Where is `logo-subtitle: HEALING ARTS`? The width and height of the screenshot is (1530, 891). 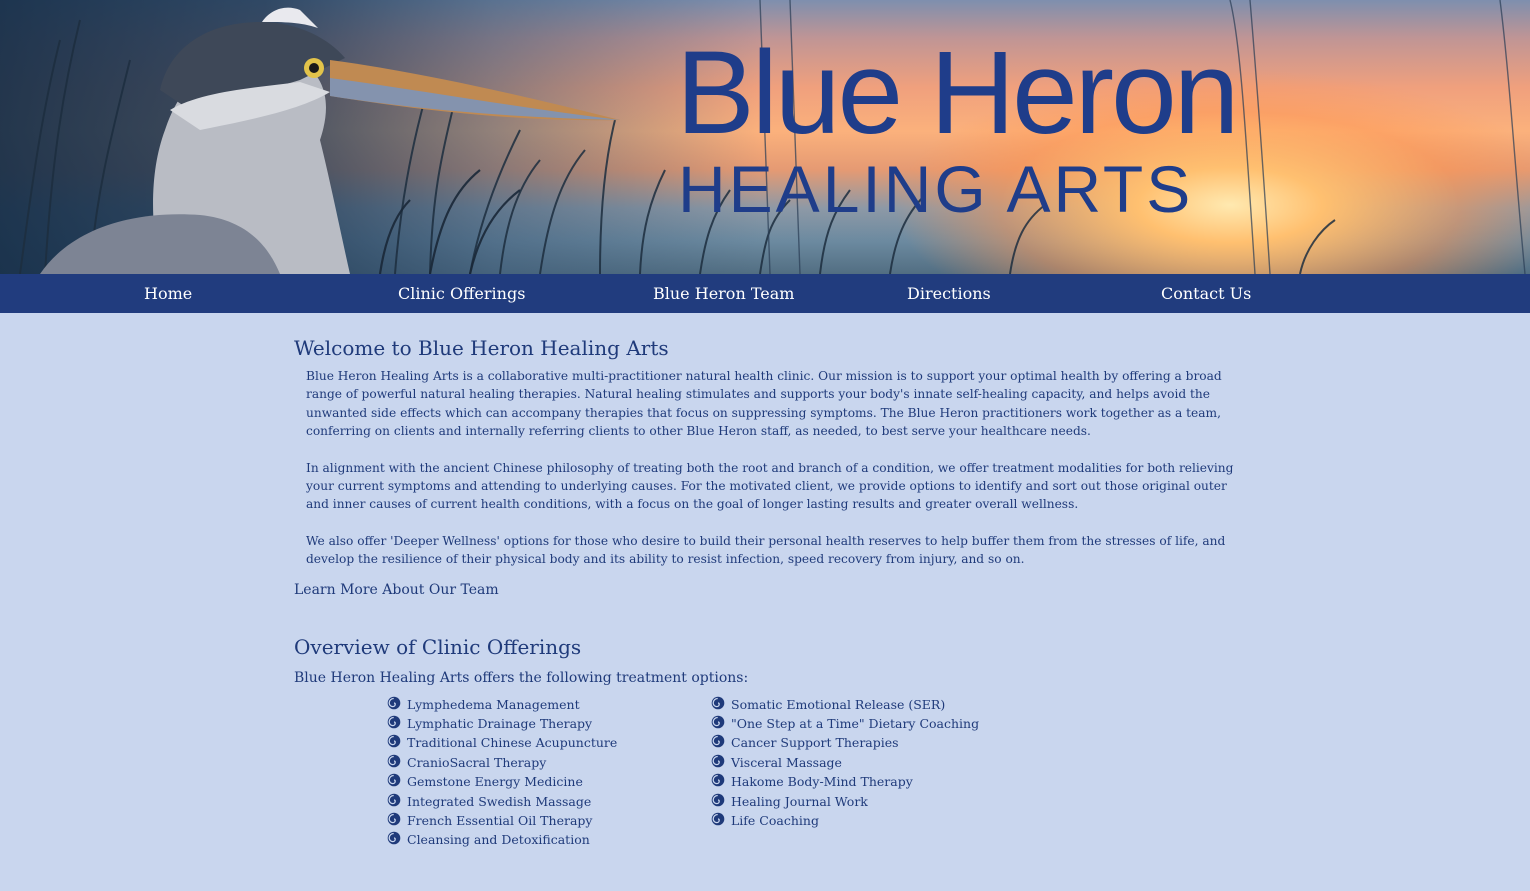 logo-subtitle: HEALING ARTS is located at coordinates (936, 189).